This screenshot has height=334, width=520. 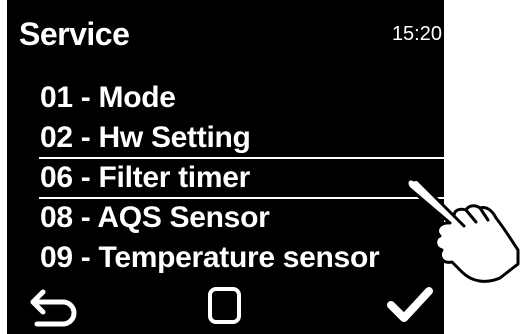 I want to click on clock: 15:20, so click(x=416, y=34).